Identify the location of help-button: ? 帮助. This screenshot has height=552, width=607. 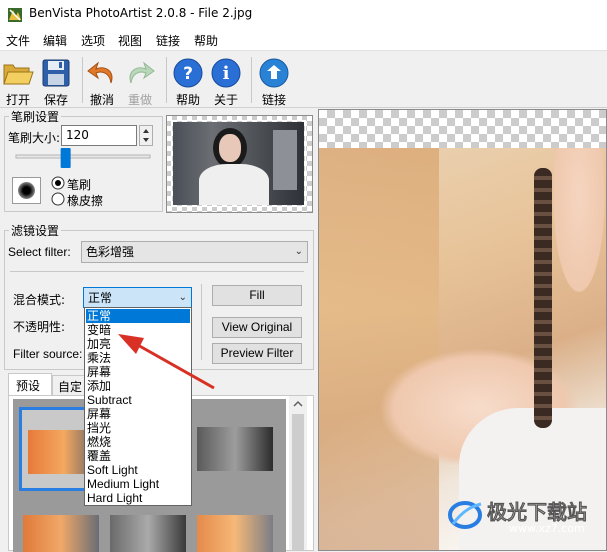
(188, 81).